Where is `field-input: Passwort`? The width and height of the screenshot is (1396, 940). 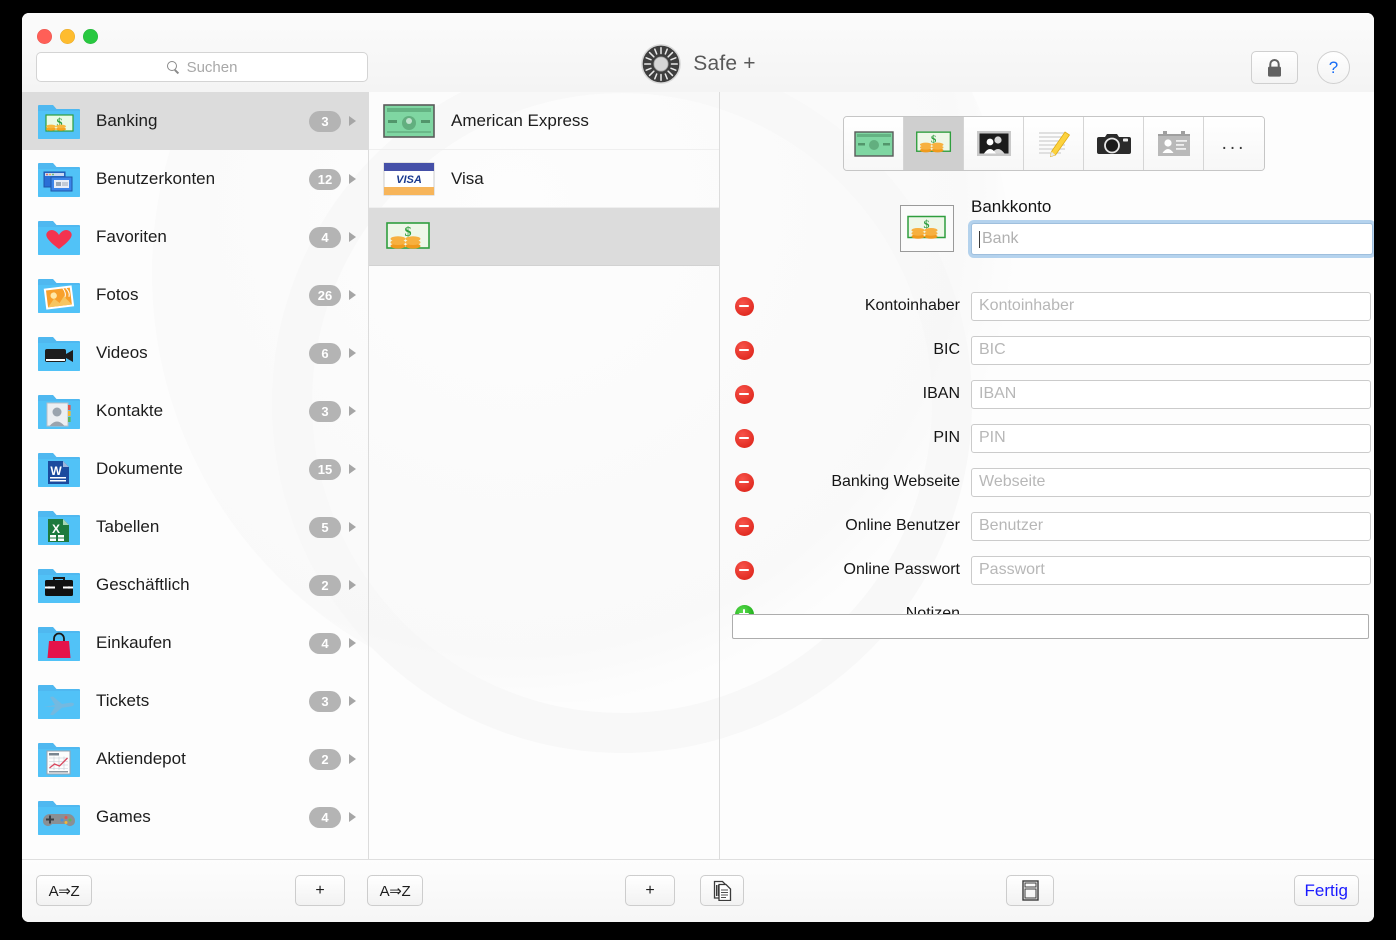
field-input: Passwort is located at coordinates (1171, 570).